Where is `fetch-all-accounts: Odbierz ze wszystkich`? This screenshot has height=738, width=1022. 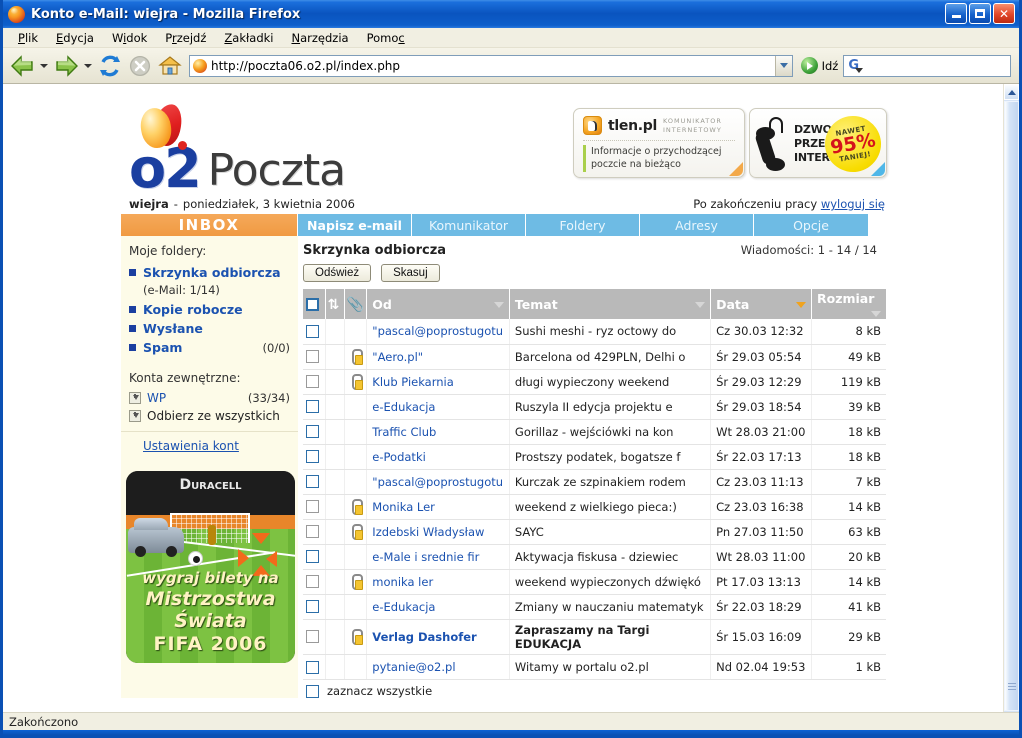
fetch-all-accounts: Odbierz ze wszystkich is located at coordinates (209, 416).